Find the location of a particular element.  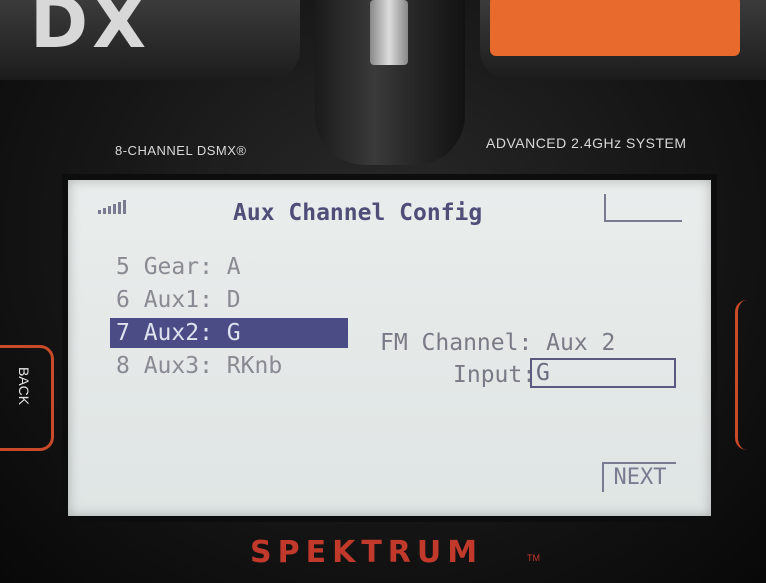

signal-bars-icon is located at coordinates (112, 207).